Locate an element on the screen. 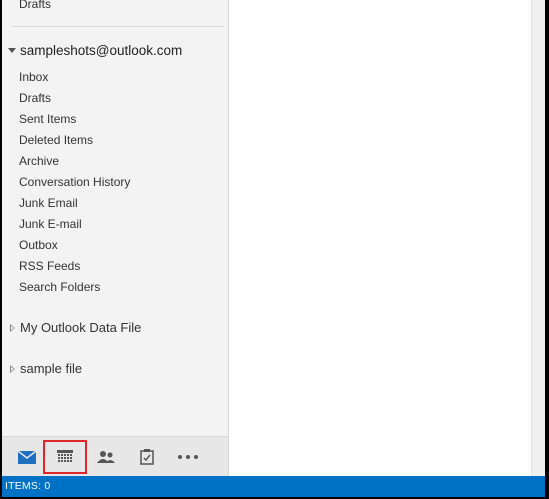  nav-calendar-button is located at coordinates (65, 457).